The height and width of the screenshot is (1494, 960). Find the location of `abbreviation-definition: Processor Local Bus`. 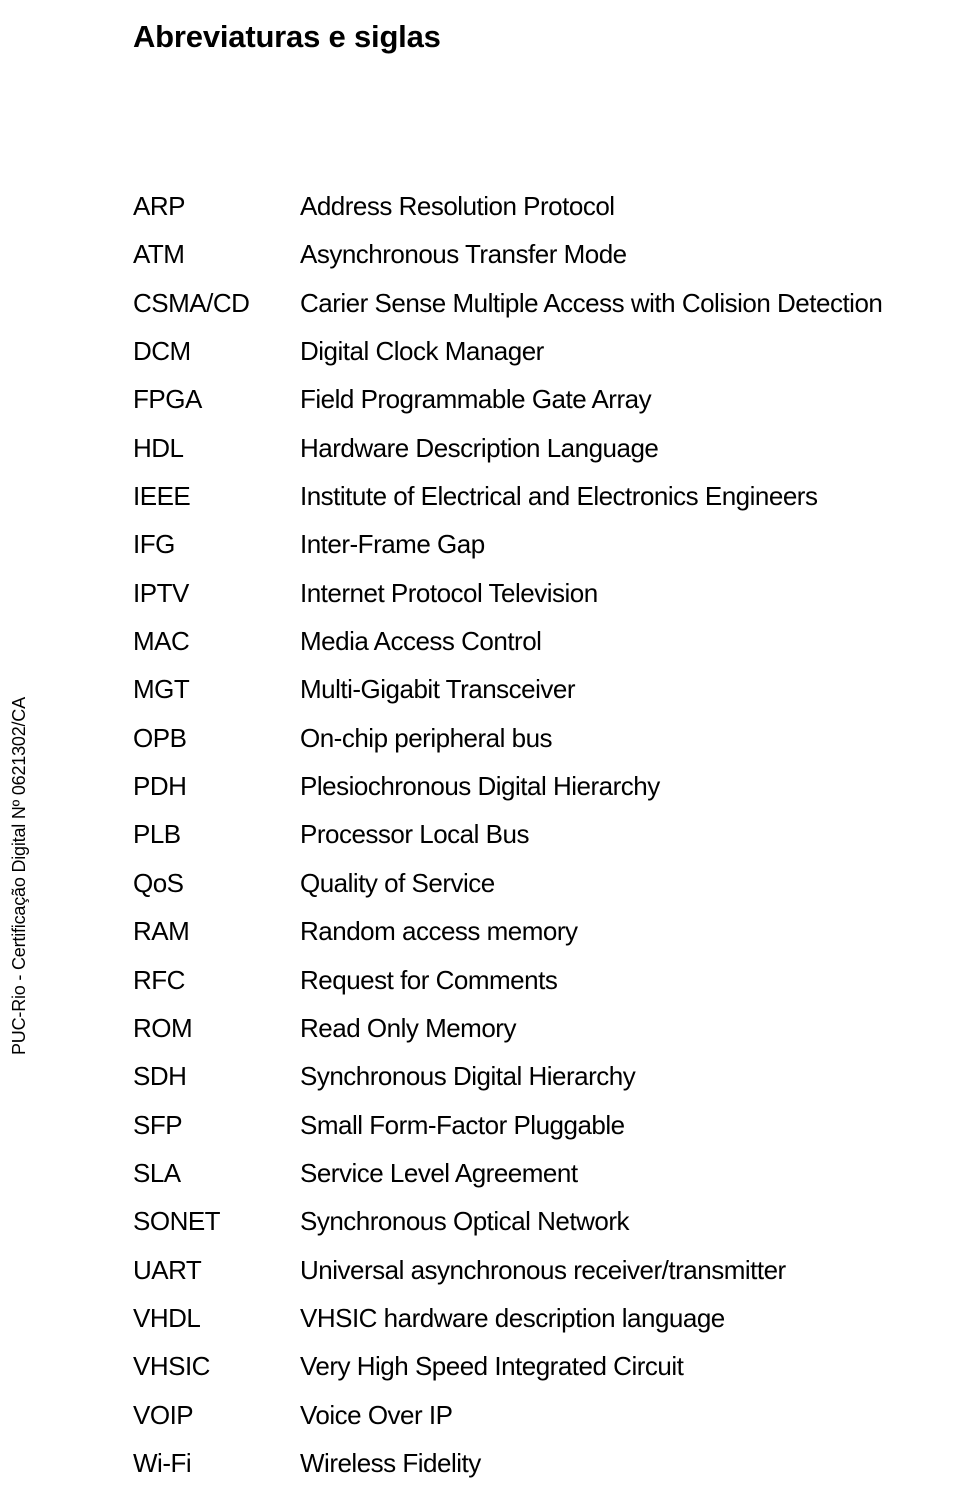

abbreviation-definition: Processor Local Bus is located at coordinates (414, 834).